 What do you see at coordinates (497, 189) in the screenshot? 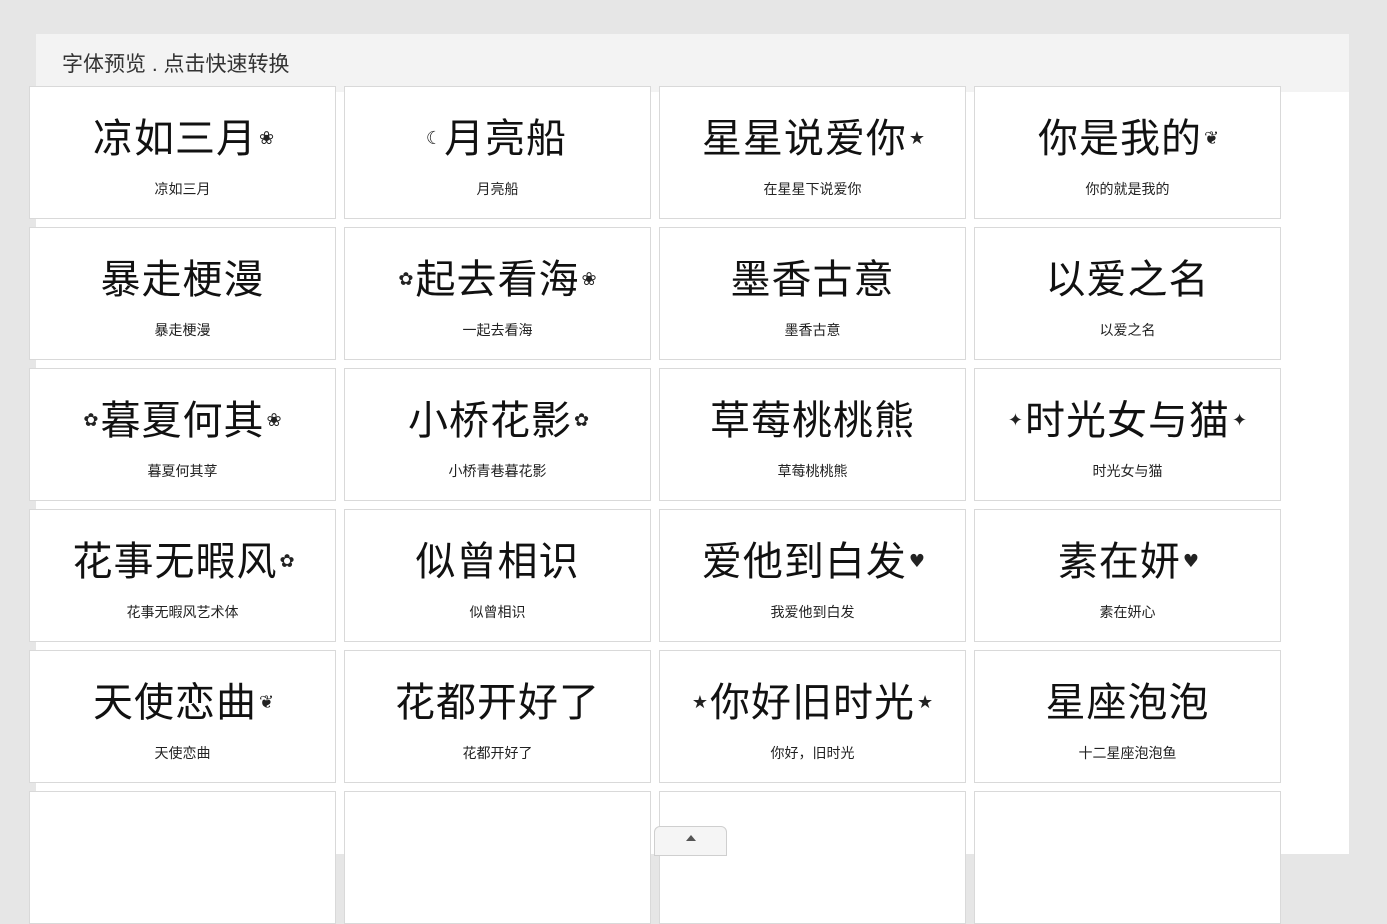
I see `font-caption: 月亮船` at bounding box center [497, 189].